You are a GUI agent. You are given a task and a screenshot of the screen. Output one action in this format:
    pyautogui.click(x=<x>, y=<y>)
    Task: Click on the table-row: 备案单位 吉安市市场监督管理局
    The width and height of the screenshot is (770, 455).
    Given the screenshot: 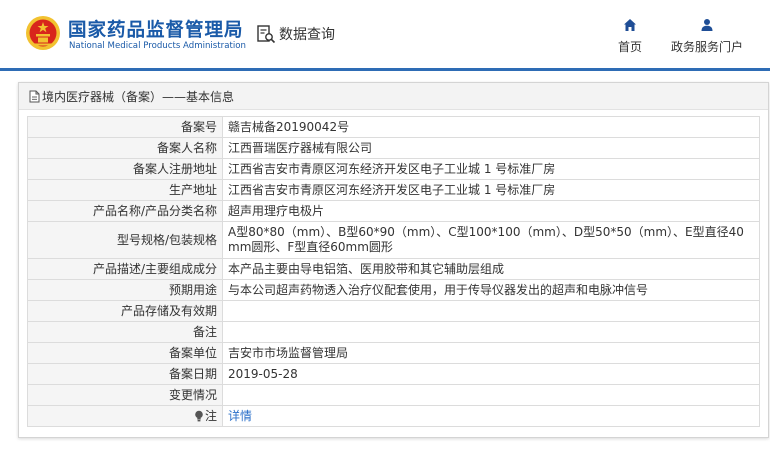 What is the action you would take?
    pyautogui.click(x=393, y=353)
    